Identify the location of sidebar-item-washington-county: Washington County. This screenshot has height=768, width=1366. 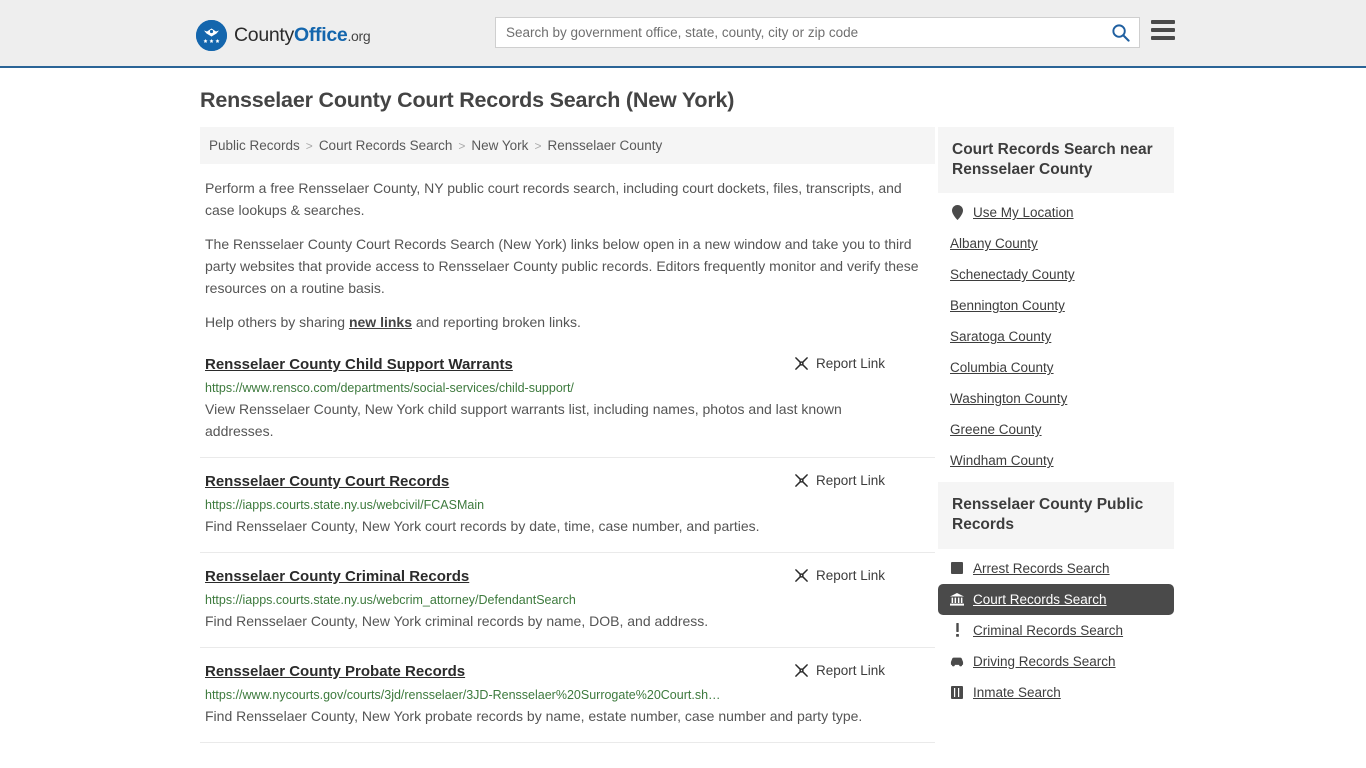
(1056, 398).